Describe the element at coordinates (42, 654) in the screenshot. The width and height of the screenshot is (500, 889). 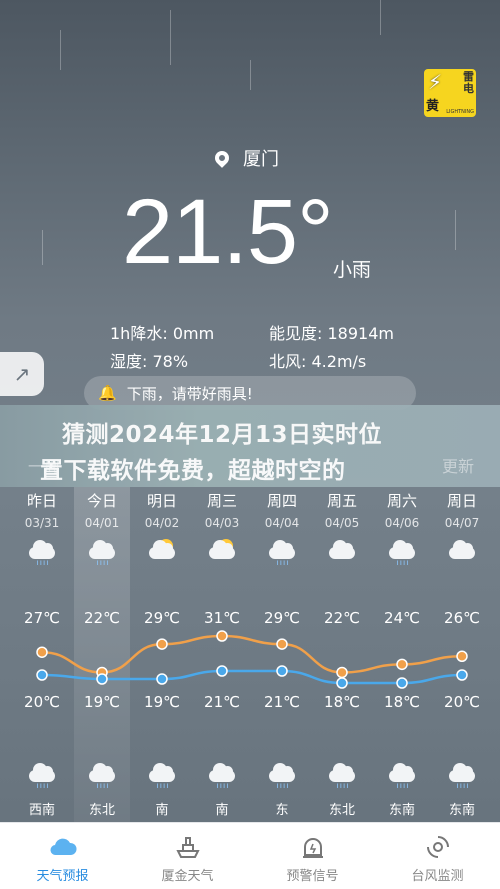
I see `forecast-day: 昨日 03/31 ıııı 27℃ 20℃ ıııı 西南` at that location.